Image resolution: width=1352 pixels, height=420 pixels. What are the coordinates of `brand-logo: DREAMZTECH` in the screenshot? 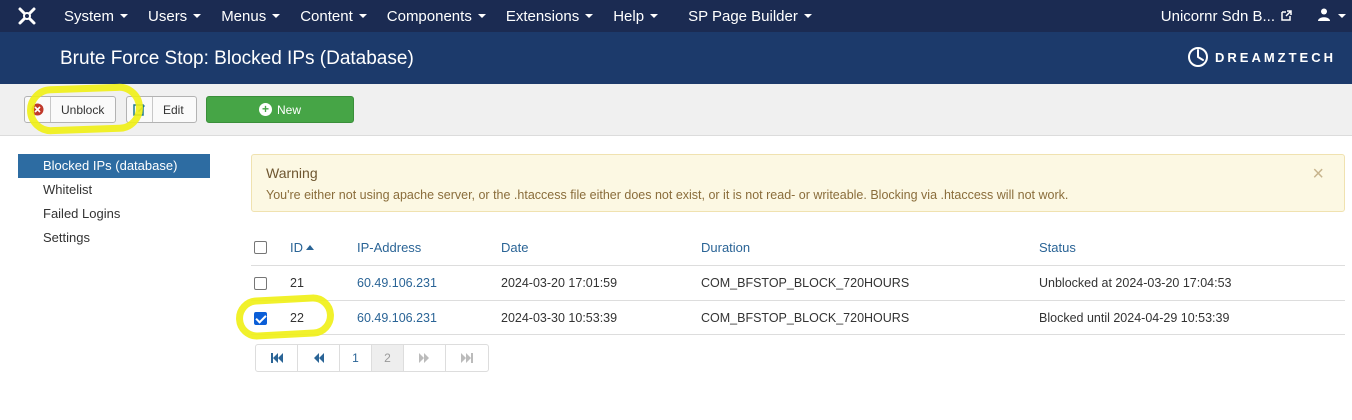 It's located at (1261, 57).